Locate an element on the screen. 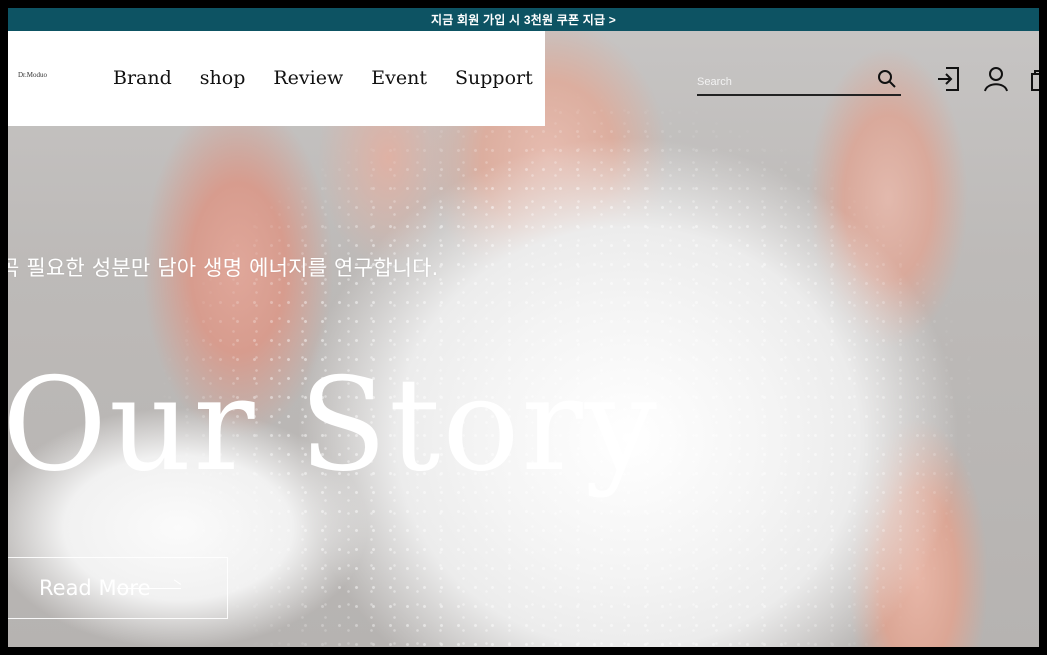  promo-banner-text: 지금 회원 가입 시 3천원 쿠폰 지급 > is located at coordinates (523, 19).